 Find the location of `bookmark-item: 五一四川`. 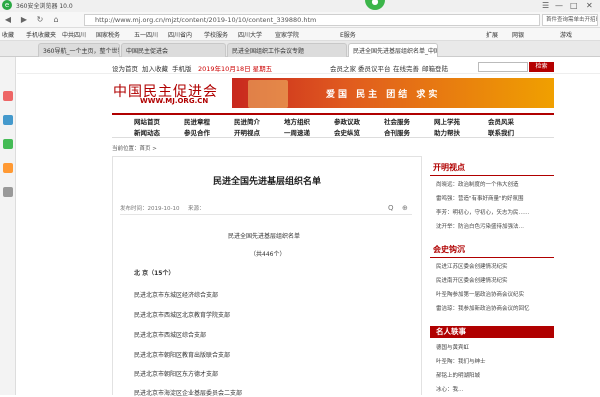

bookmark-item: 五一四川 is located at coordinates (146, 34).